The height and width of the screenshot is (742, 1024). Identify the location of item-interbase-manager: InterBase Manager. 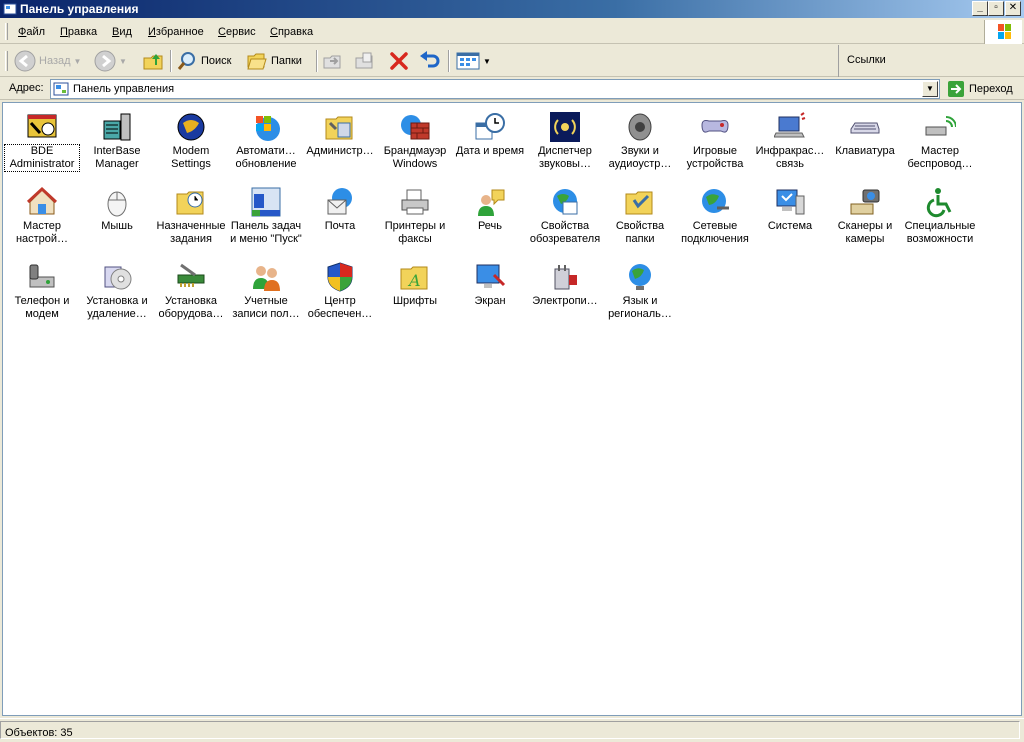
(117, 141).